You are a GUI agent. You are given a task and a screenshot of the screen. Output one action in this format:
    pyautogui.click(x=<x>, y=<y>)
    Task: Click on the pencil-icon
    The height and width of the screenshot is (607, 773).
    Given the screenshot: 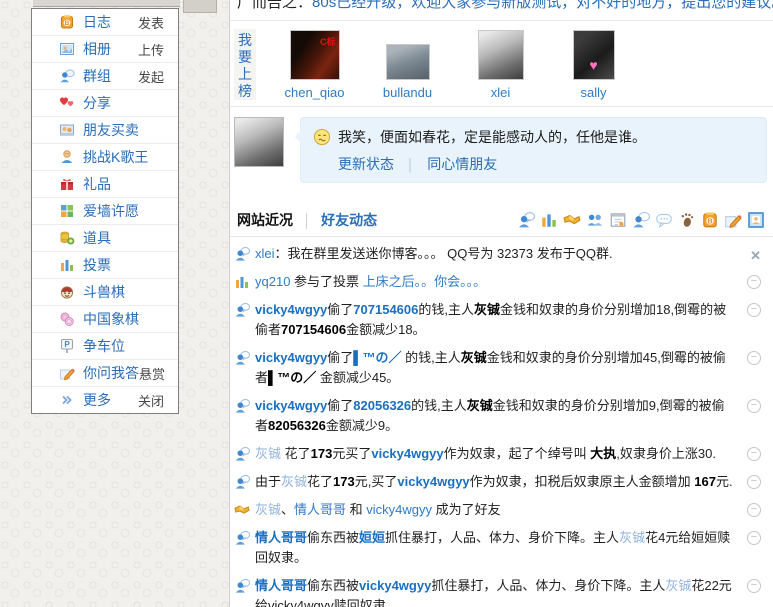 What is the action you would take?
    pyautogui.click(x=733, y=220)
    